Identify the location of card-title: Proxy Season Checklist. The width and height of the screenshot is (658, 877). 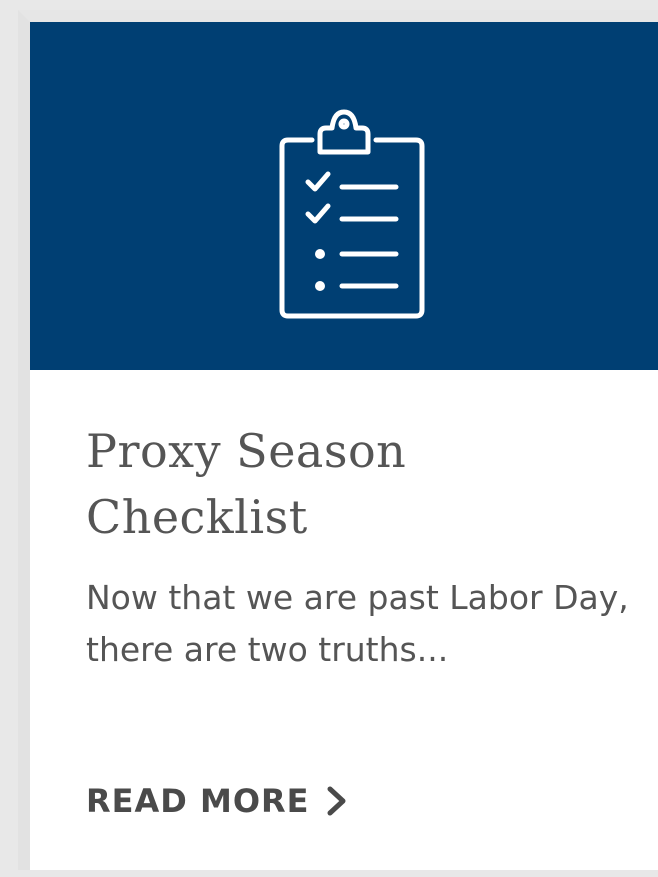
(356, 484).